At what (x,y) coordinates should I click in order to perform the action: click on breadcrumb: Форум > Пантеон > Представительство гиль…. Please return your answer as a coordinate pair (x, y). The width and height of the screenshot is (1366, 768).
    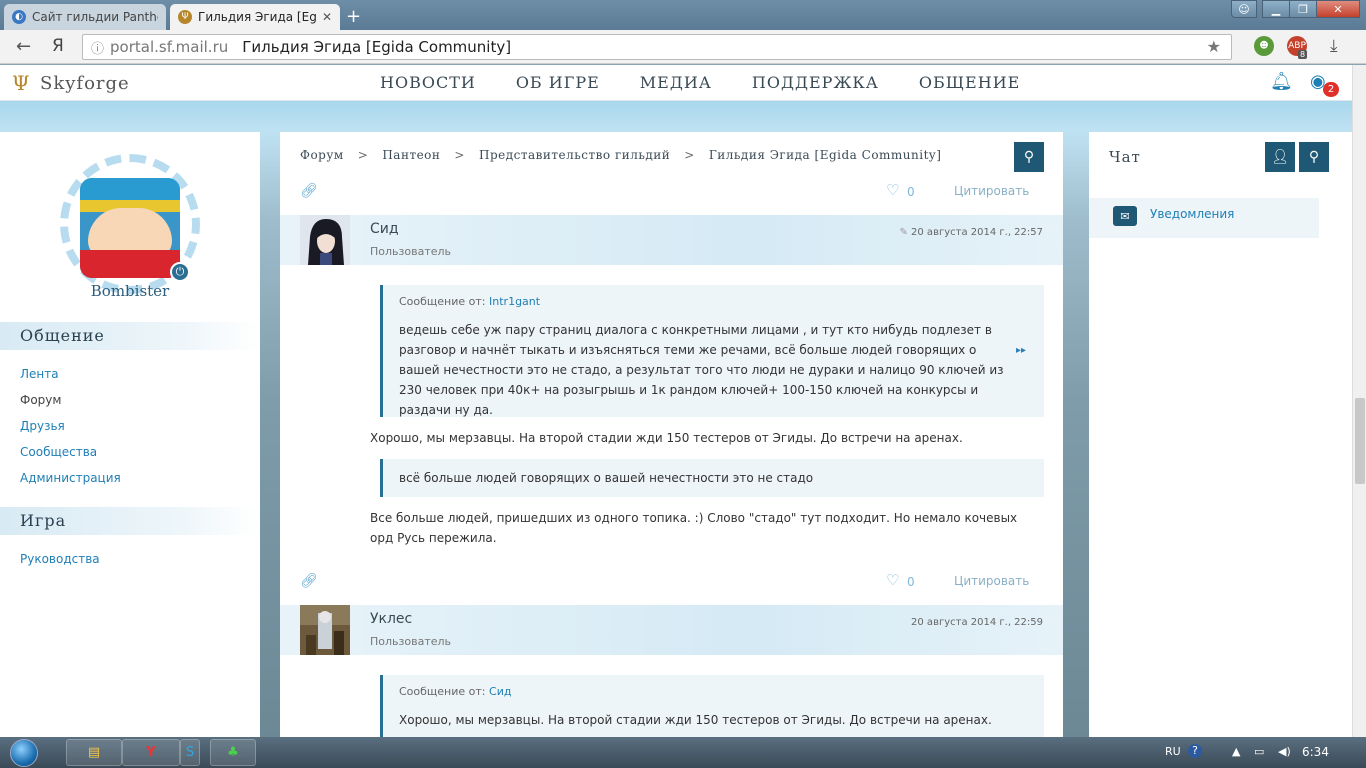
    Looking at the image, I should click on (620, 155).